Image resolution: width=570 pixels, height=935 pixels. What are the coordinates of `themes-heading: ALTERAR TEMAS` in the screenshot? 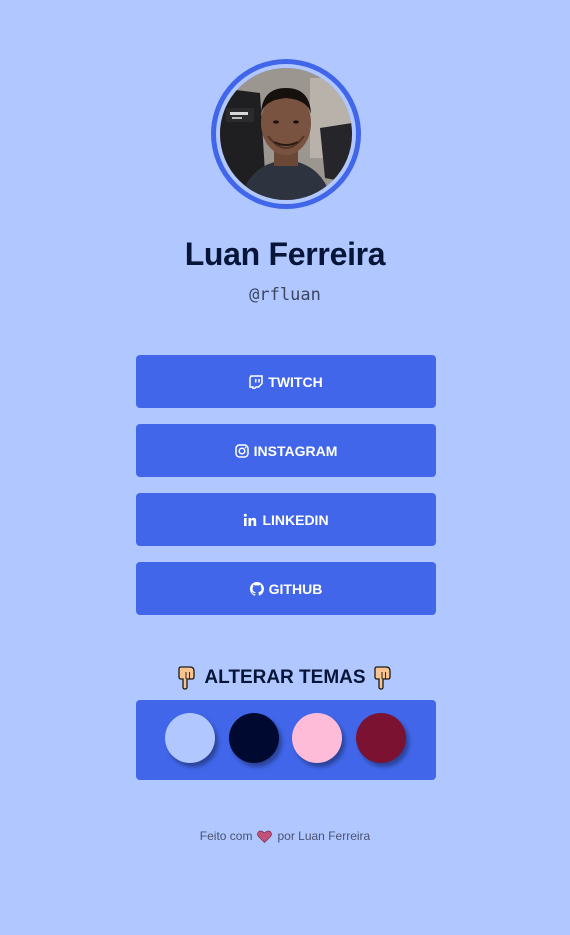 It's located at (285, 678).